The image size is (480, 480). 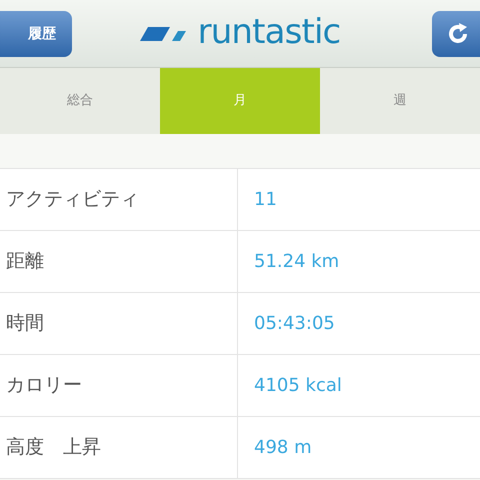 I want to click on stat-value: 4105 kcal, so click(x=298, y=386).